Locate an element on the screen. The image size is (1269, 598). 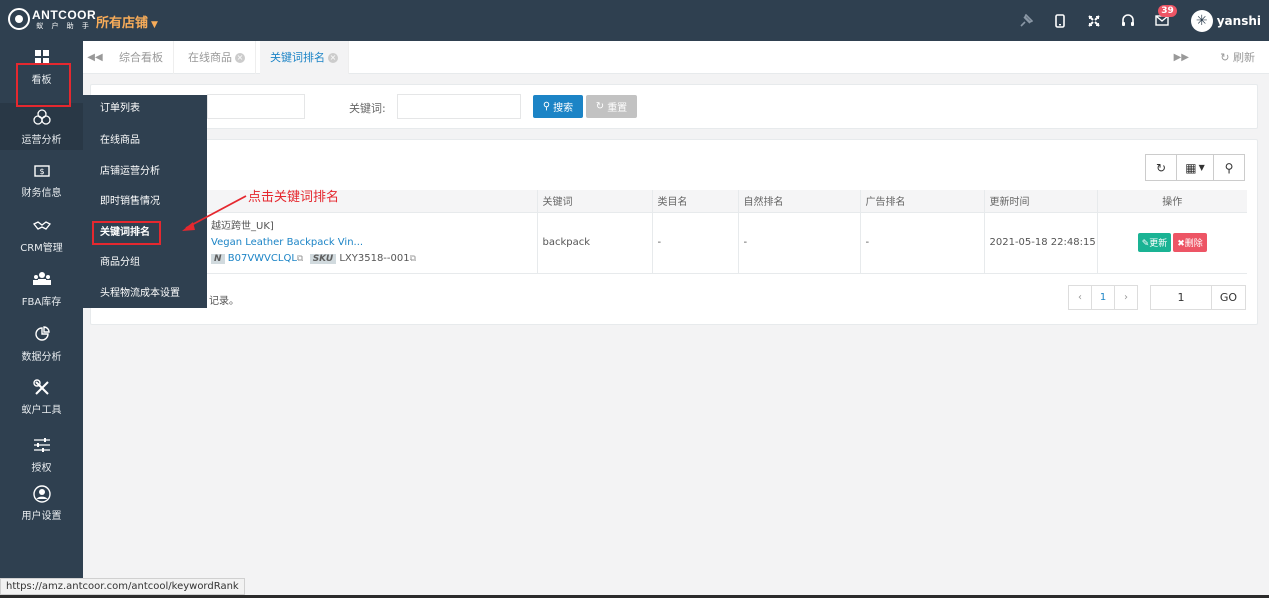
avatar: ✳ is located at coordinates (1201, 20).